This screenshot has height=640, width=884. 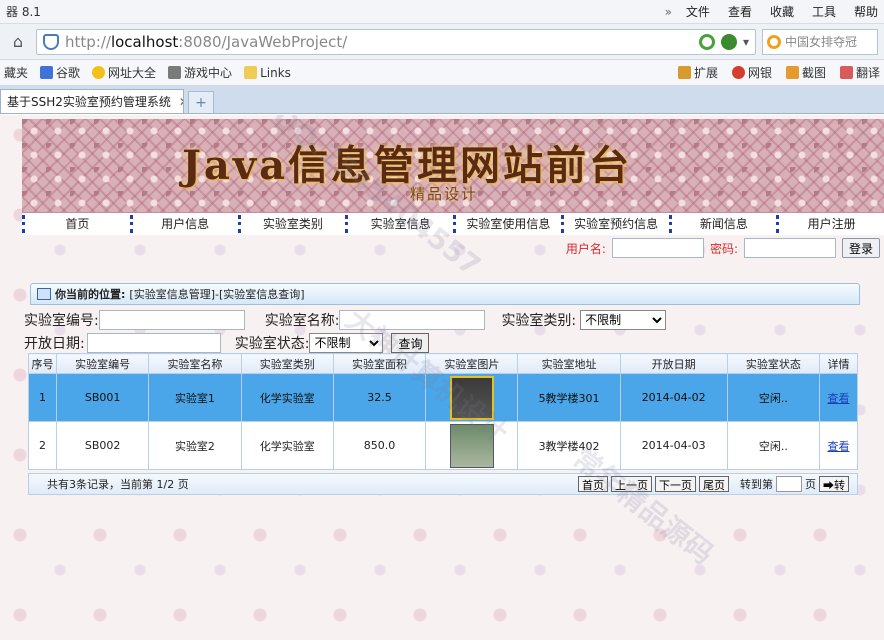 What do you see at coordinates (673, 397) in the screenshot?
I see `cell-date: 2014-04-02` at bounding box center [673, 397].